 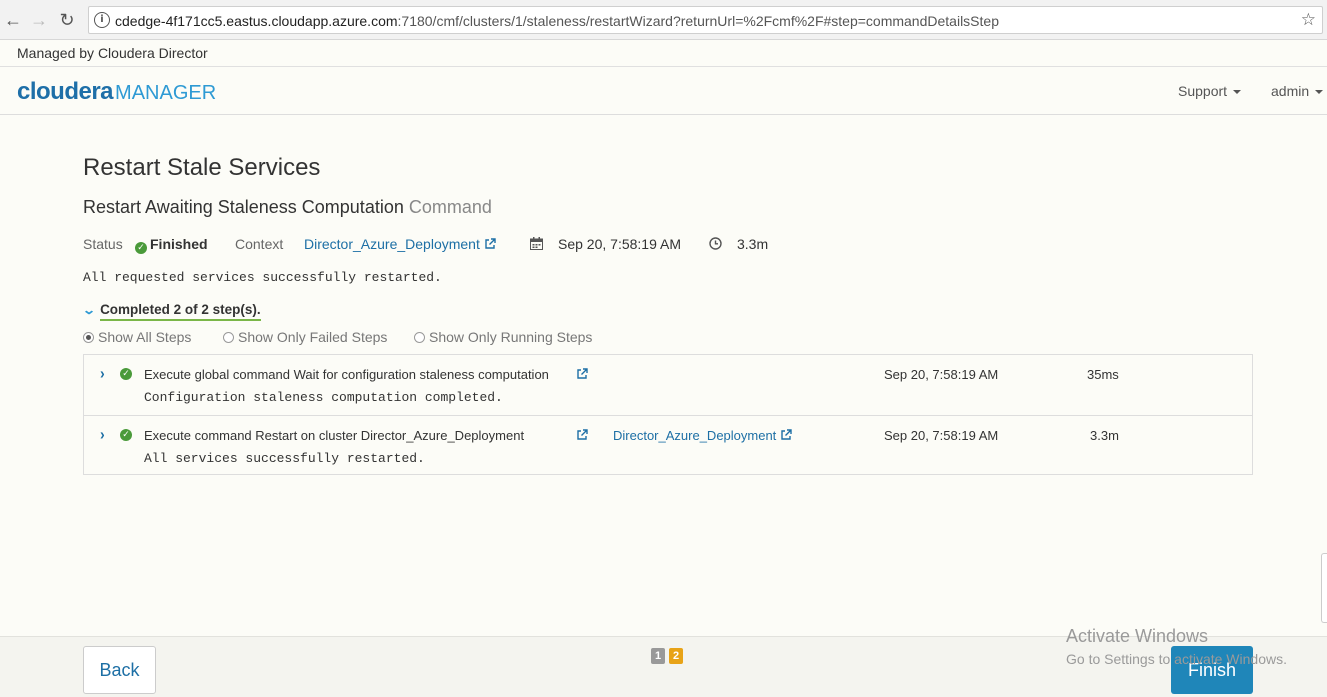 I want to click on steps-summary-toggle: ⌄ Completed 2 of 2 step(s)., so click(x=171, y=311).